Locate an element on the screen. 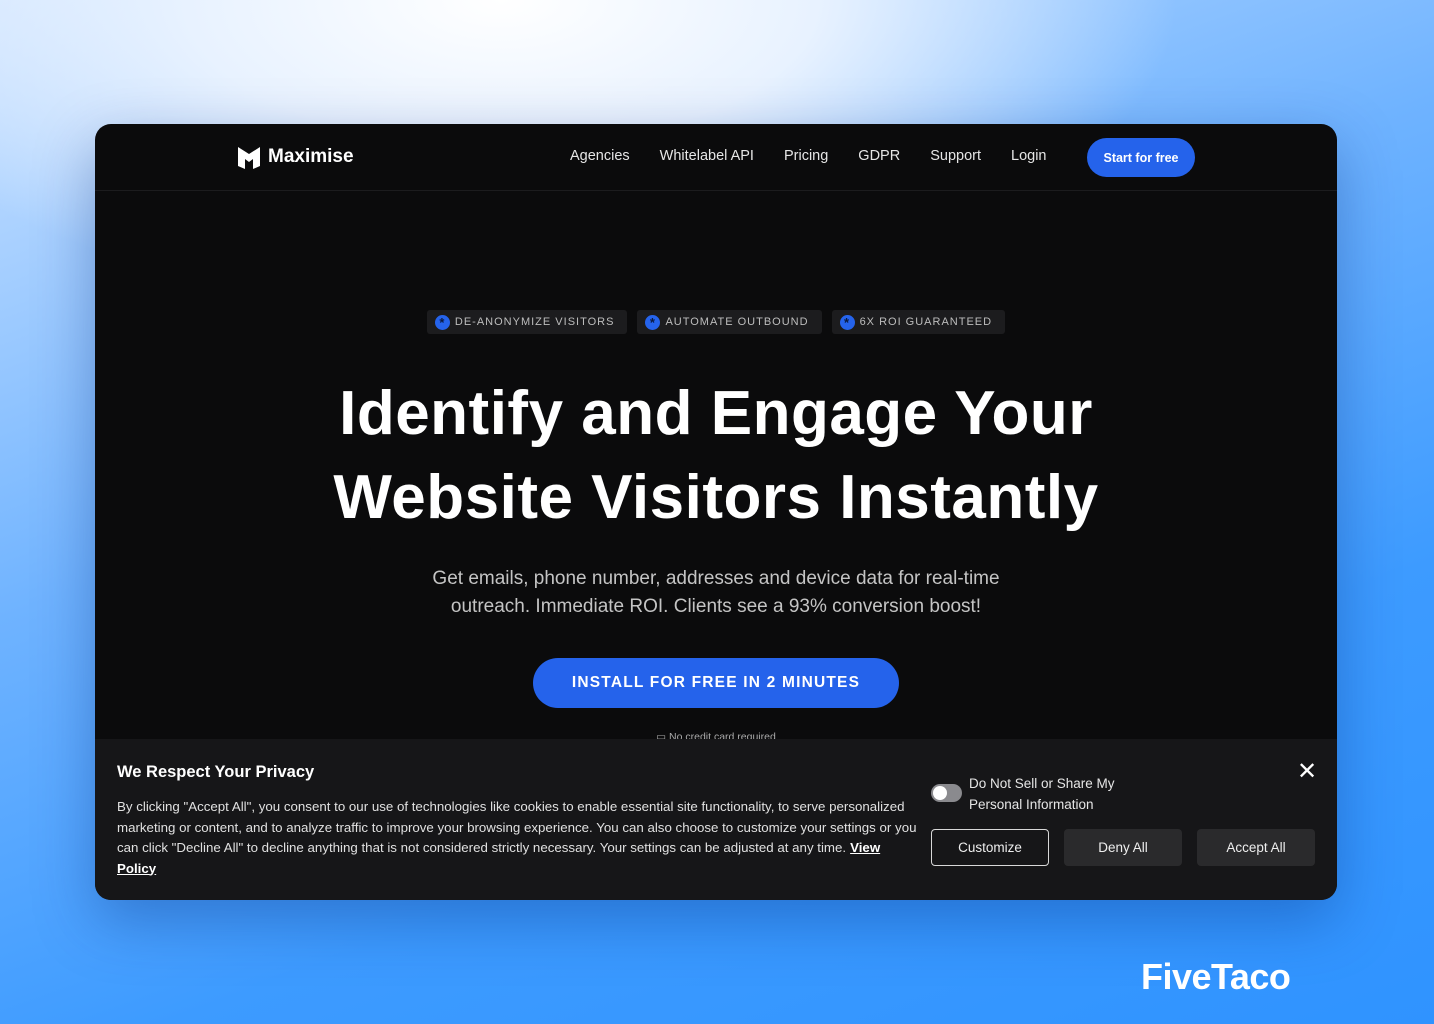  nav-pricing: Pricing is located at coordinates (806, 156).